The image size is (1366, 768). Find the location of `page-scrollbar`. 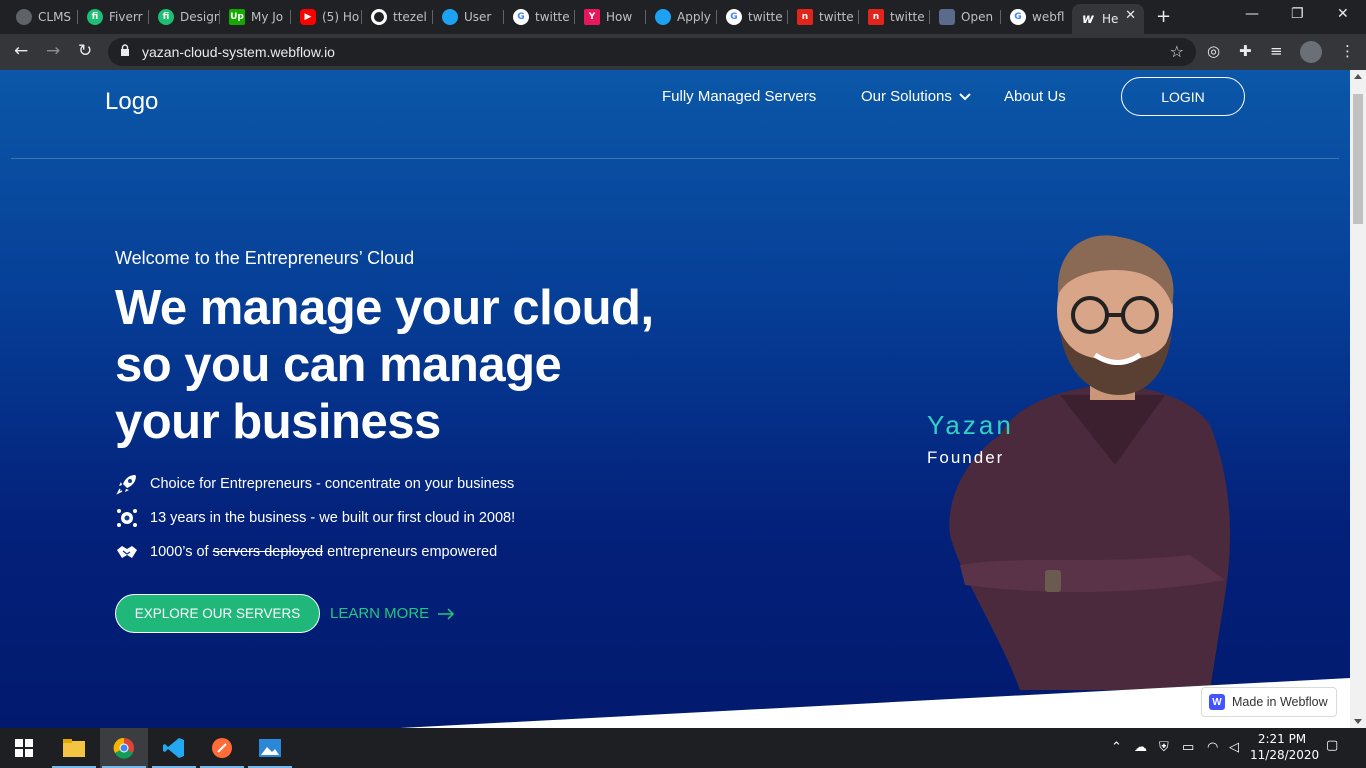

page-scrollbar is located at coordinates (1358, 399).